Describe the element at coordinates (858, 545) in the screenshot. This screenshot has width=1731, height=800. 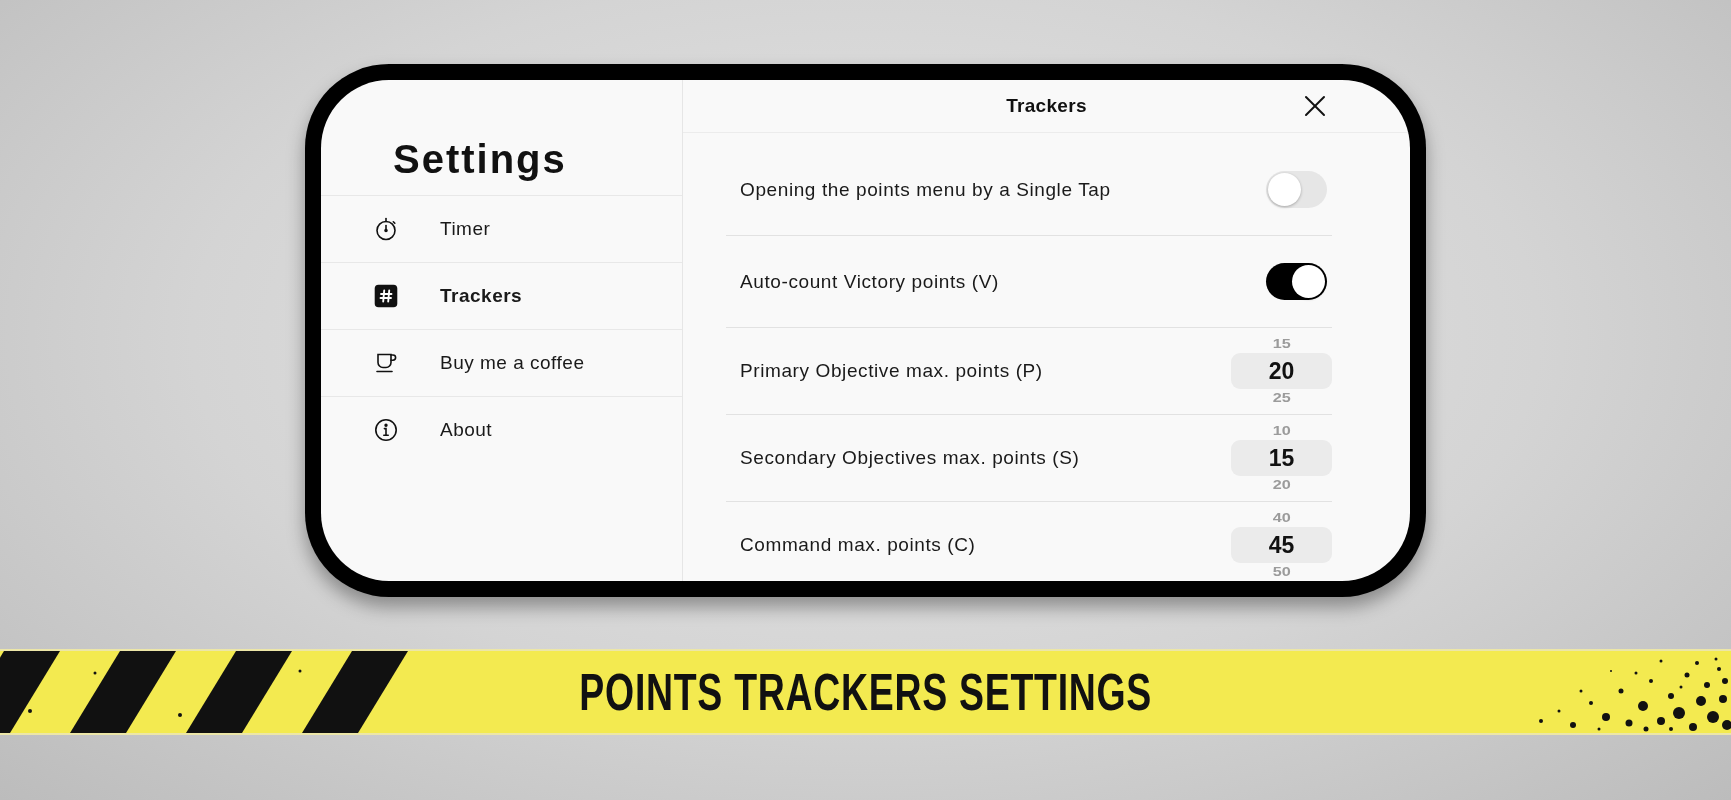
I see `setting-label: Command max. points (C)` at that location.